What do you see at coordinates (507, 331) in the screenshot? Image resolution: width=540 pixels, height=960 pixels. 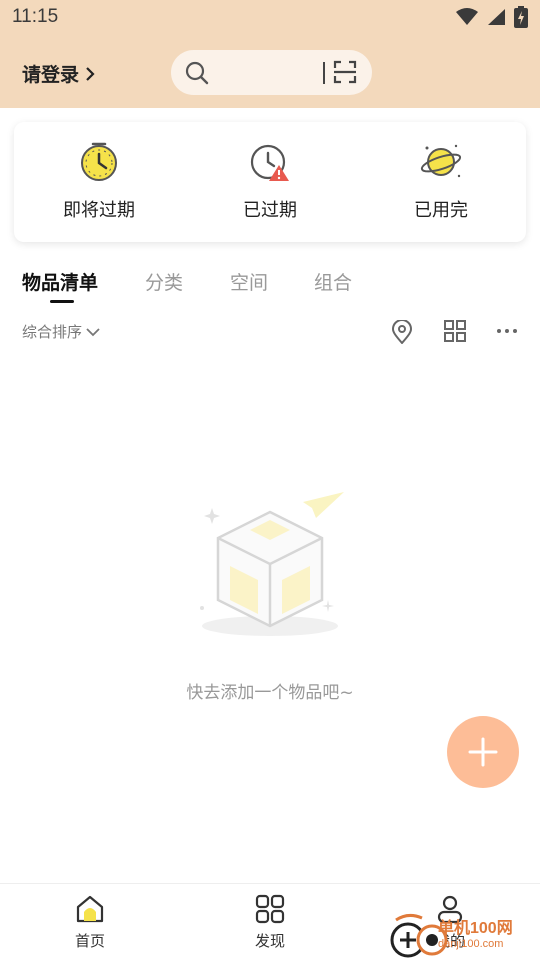 I see `more-icon` at bounding box center [507, 331].